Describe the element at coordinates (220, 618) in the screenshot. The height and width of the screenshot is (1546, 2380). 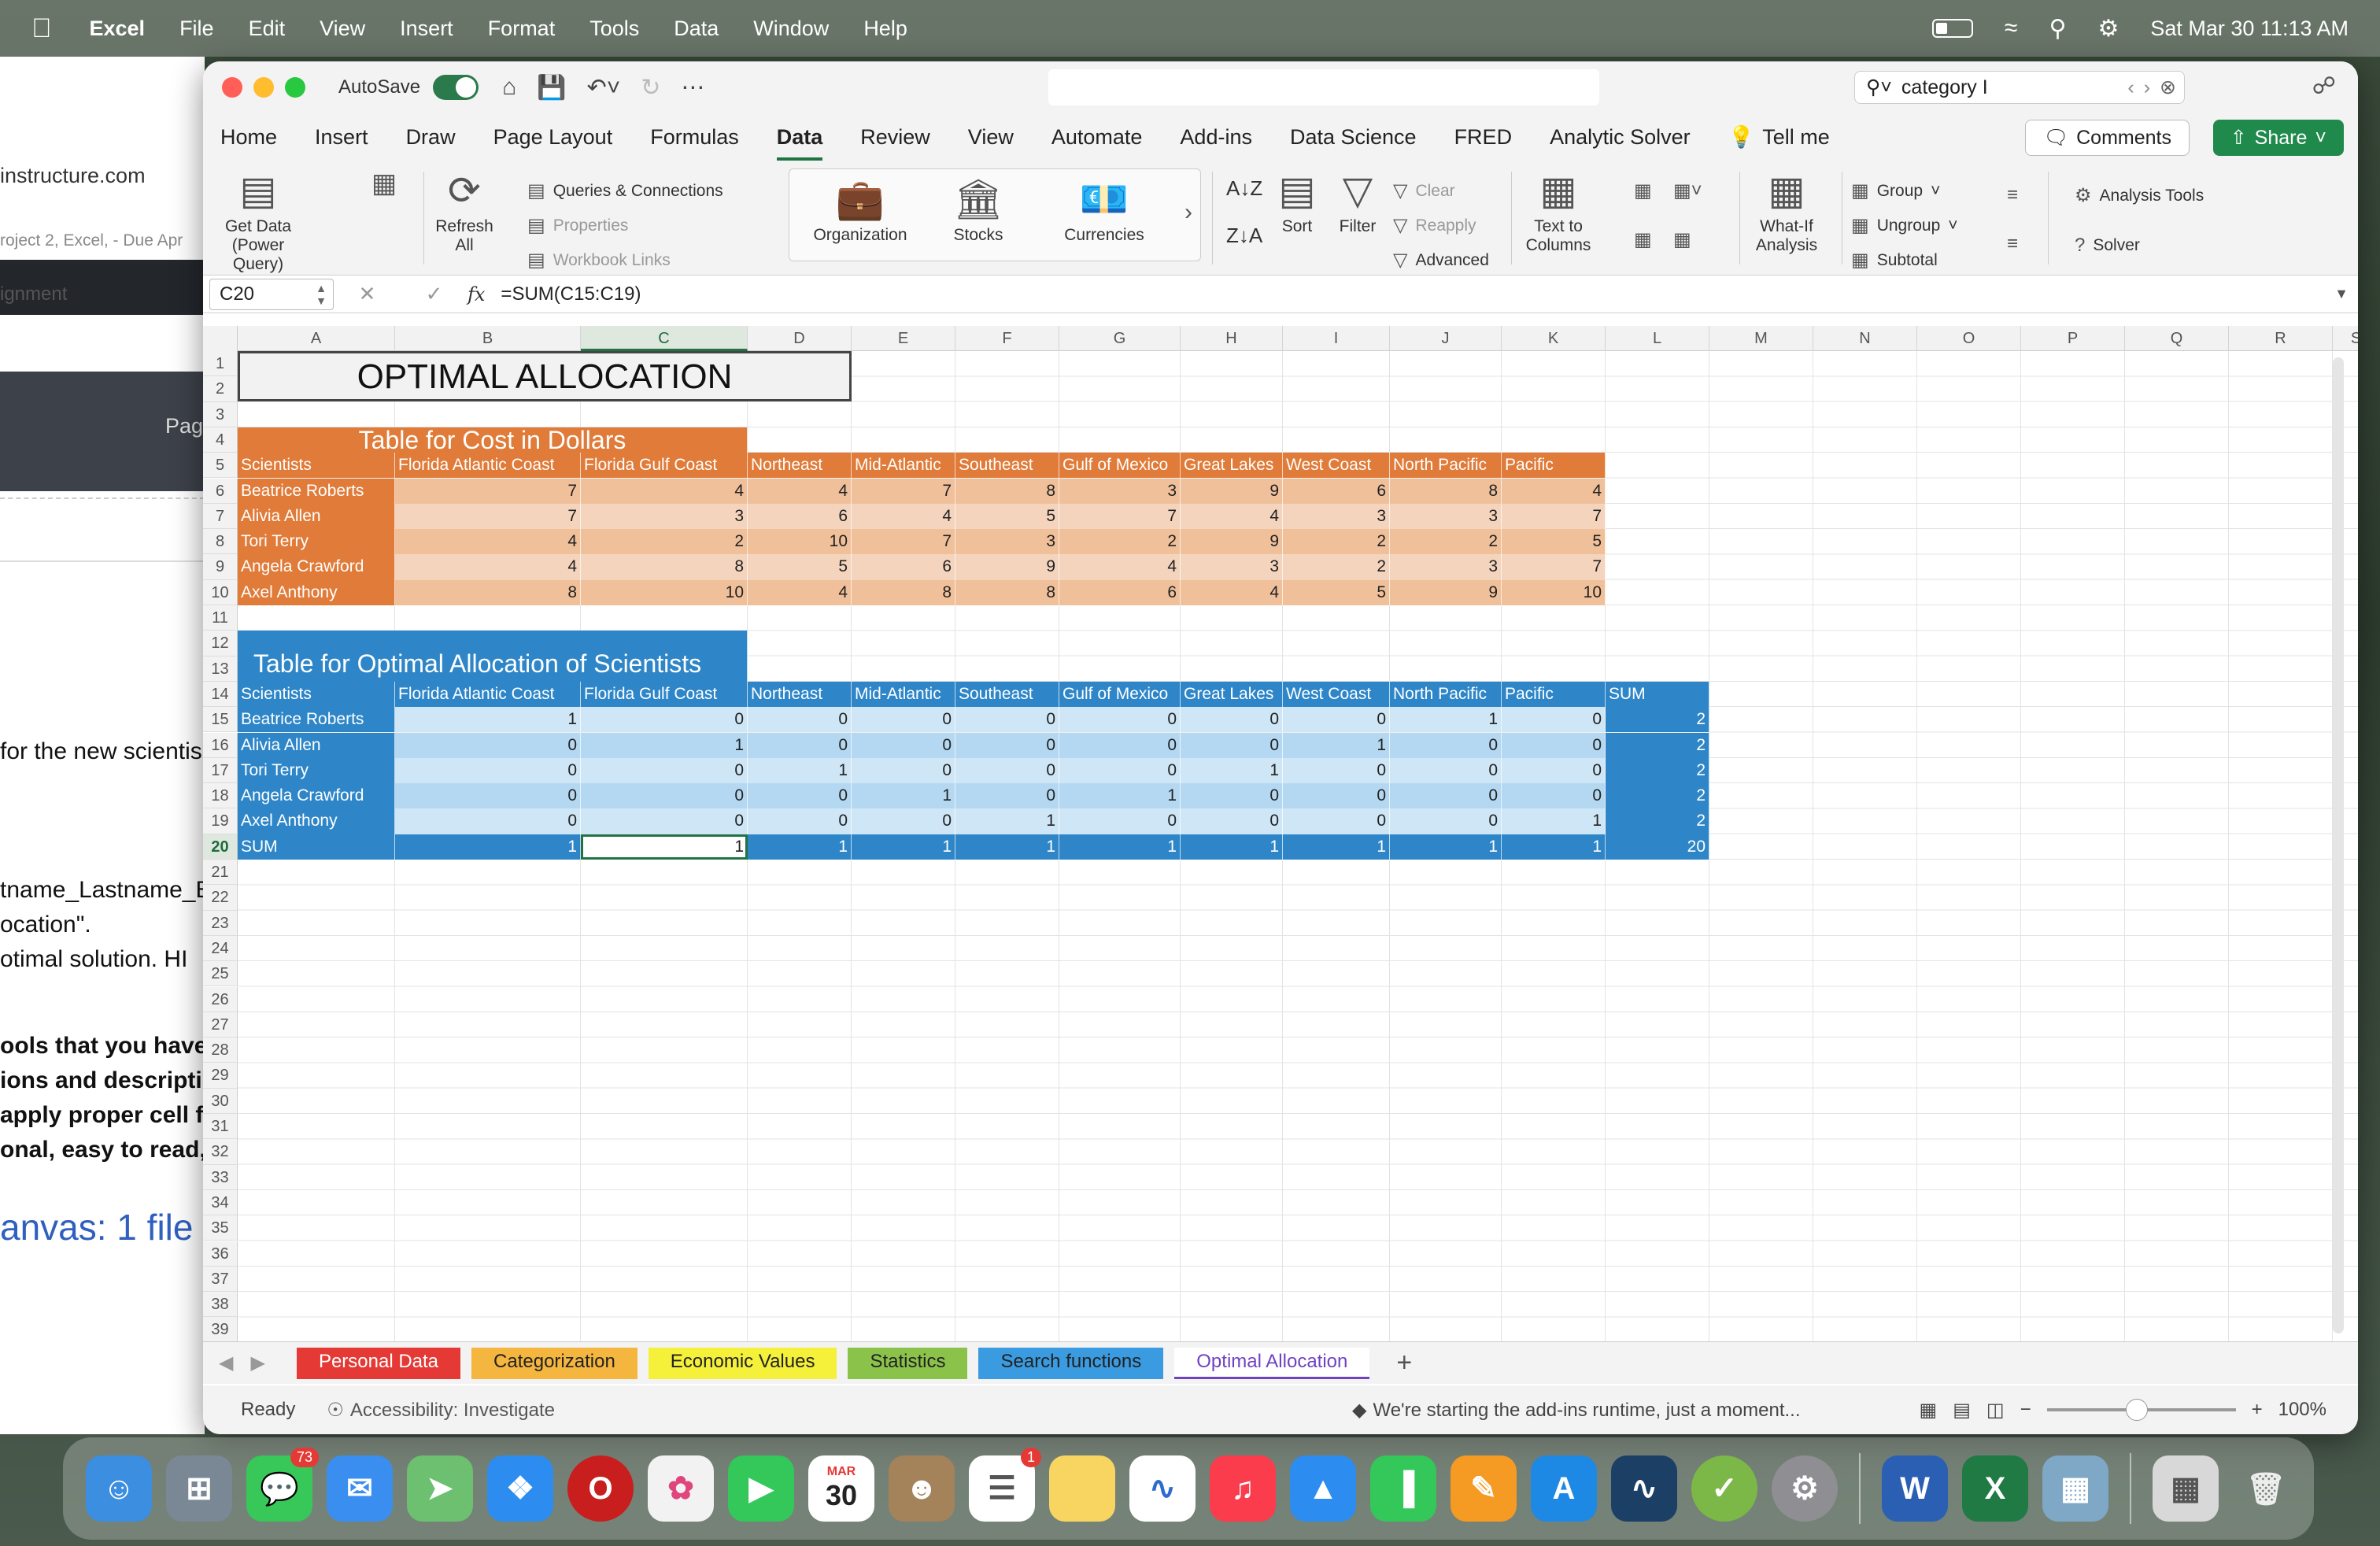
I see `row-header-11: 11` at that location.